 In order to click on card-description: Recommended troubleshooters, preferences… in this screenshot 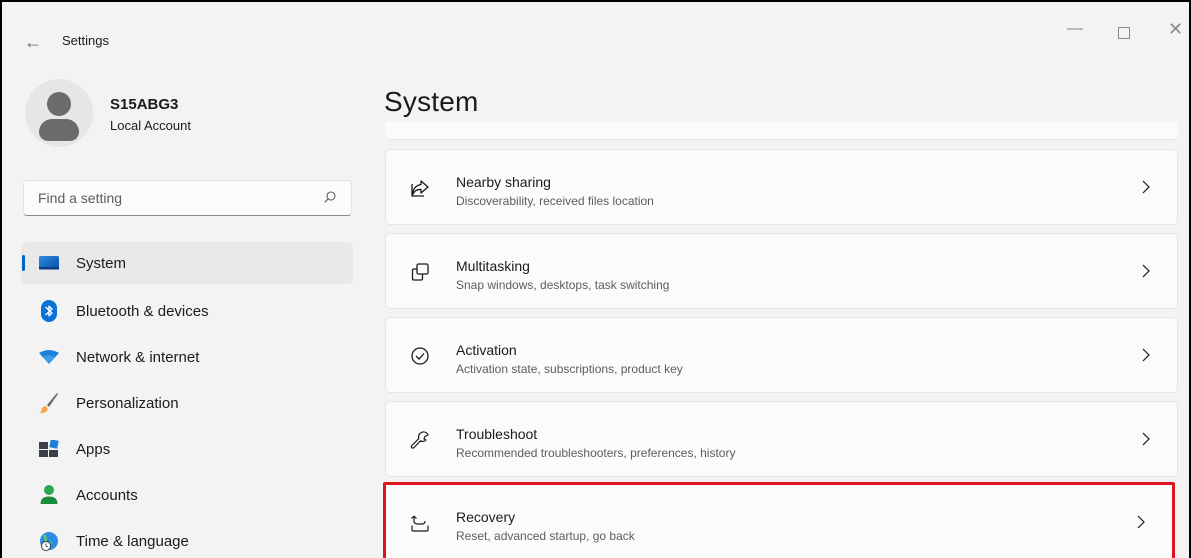, I will do `click(596, 453)`.